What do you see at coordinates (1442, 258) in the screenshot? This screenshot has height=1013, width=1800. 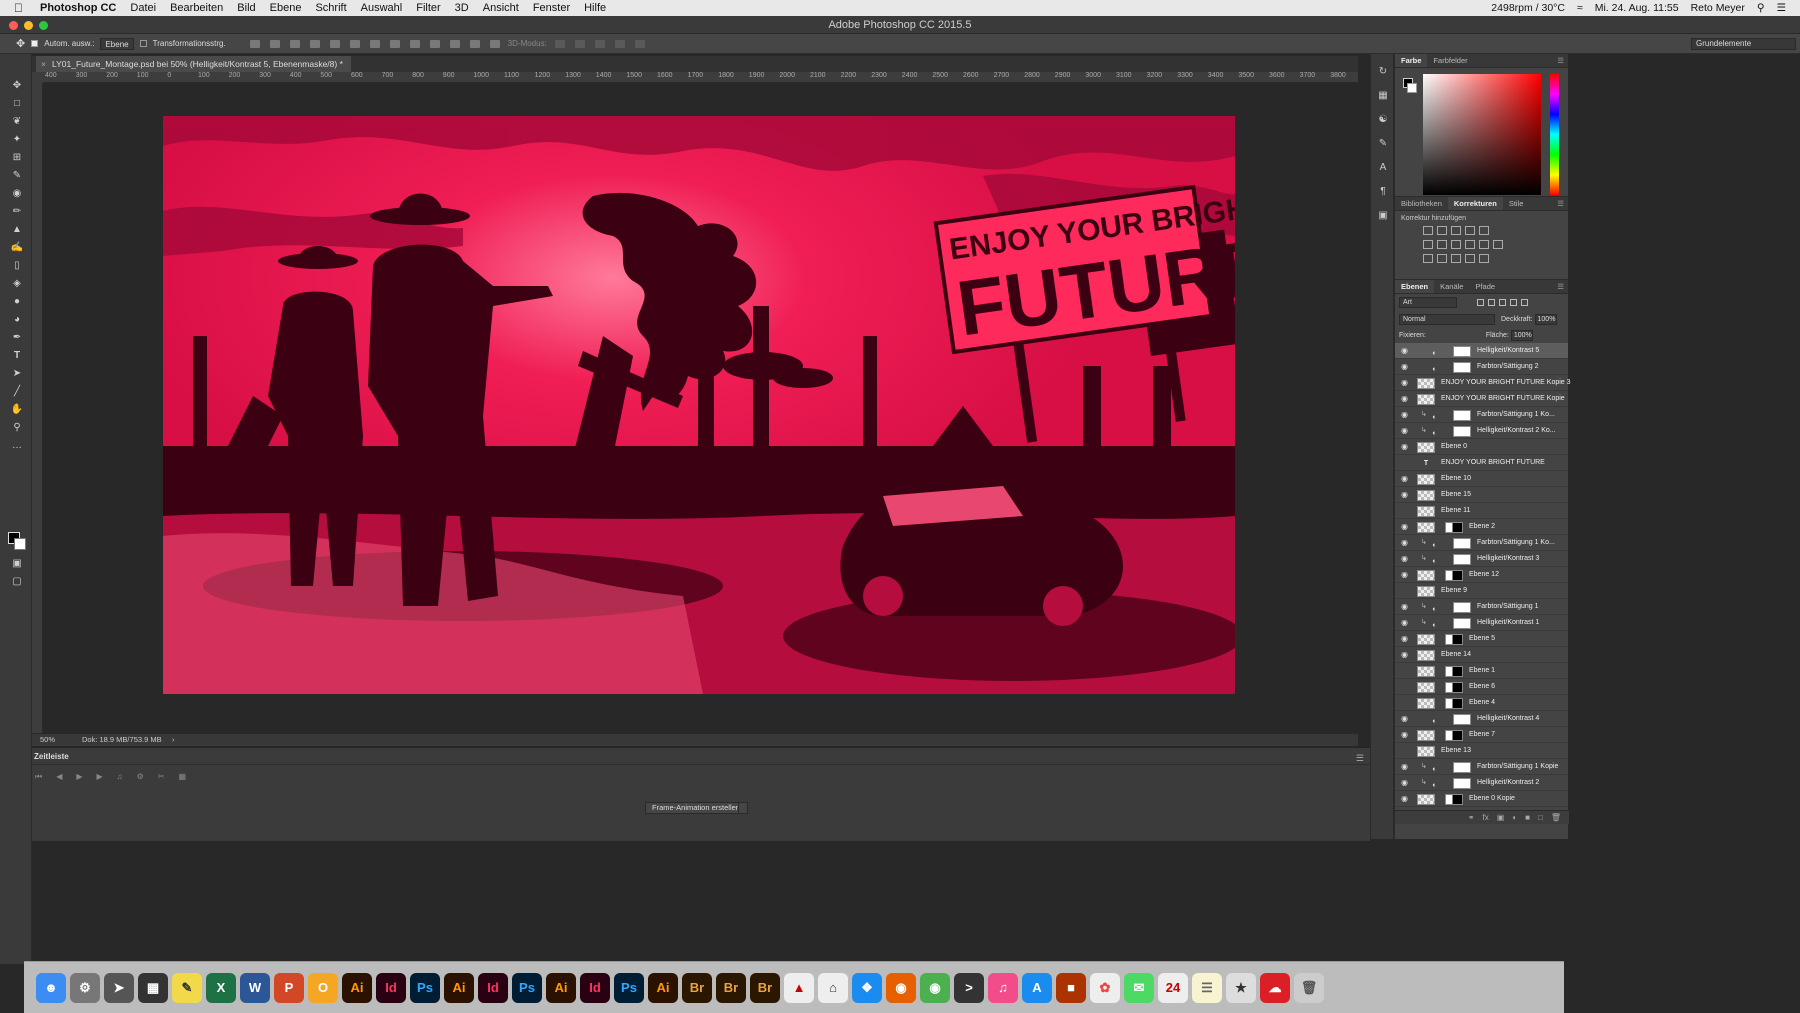 I see `posterize-icon` at bounding box center [1442, 258].